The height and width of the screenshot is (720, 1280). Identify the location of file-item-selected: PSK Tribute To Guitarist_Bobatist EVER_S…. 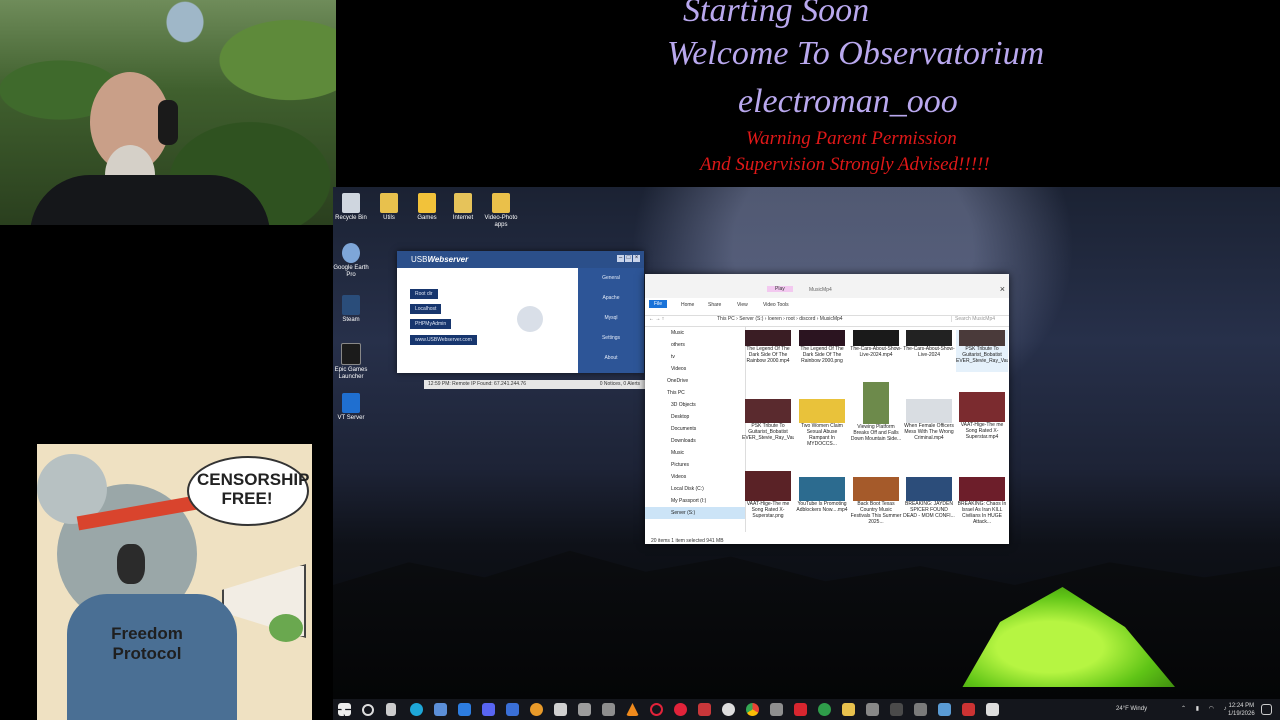
(982, 351).